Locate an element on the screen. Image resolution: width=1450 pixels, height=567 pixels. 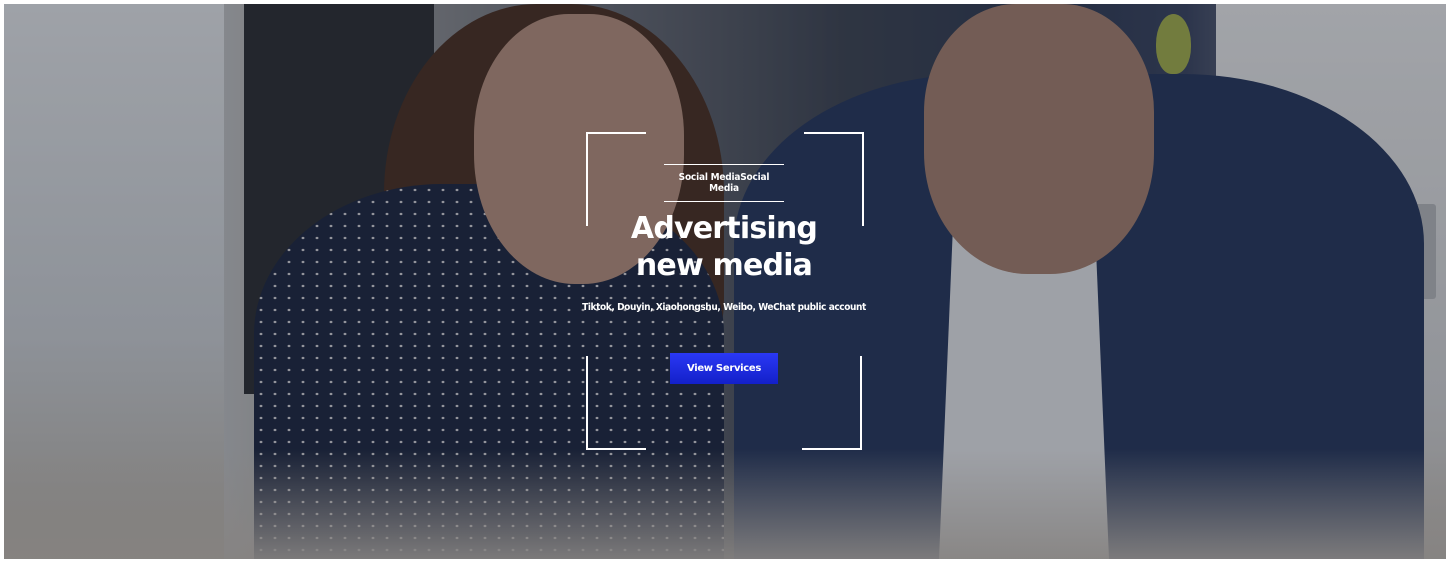
hero-title-text: Advertising new media is located at coordinates (724, 247).